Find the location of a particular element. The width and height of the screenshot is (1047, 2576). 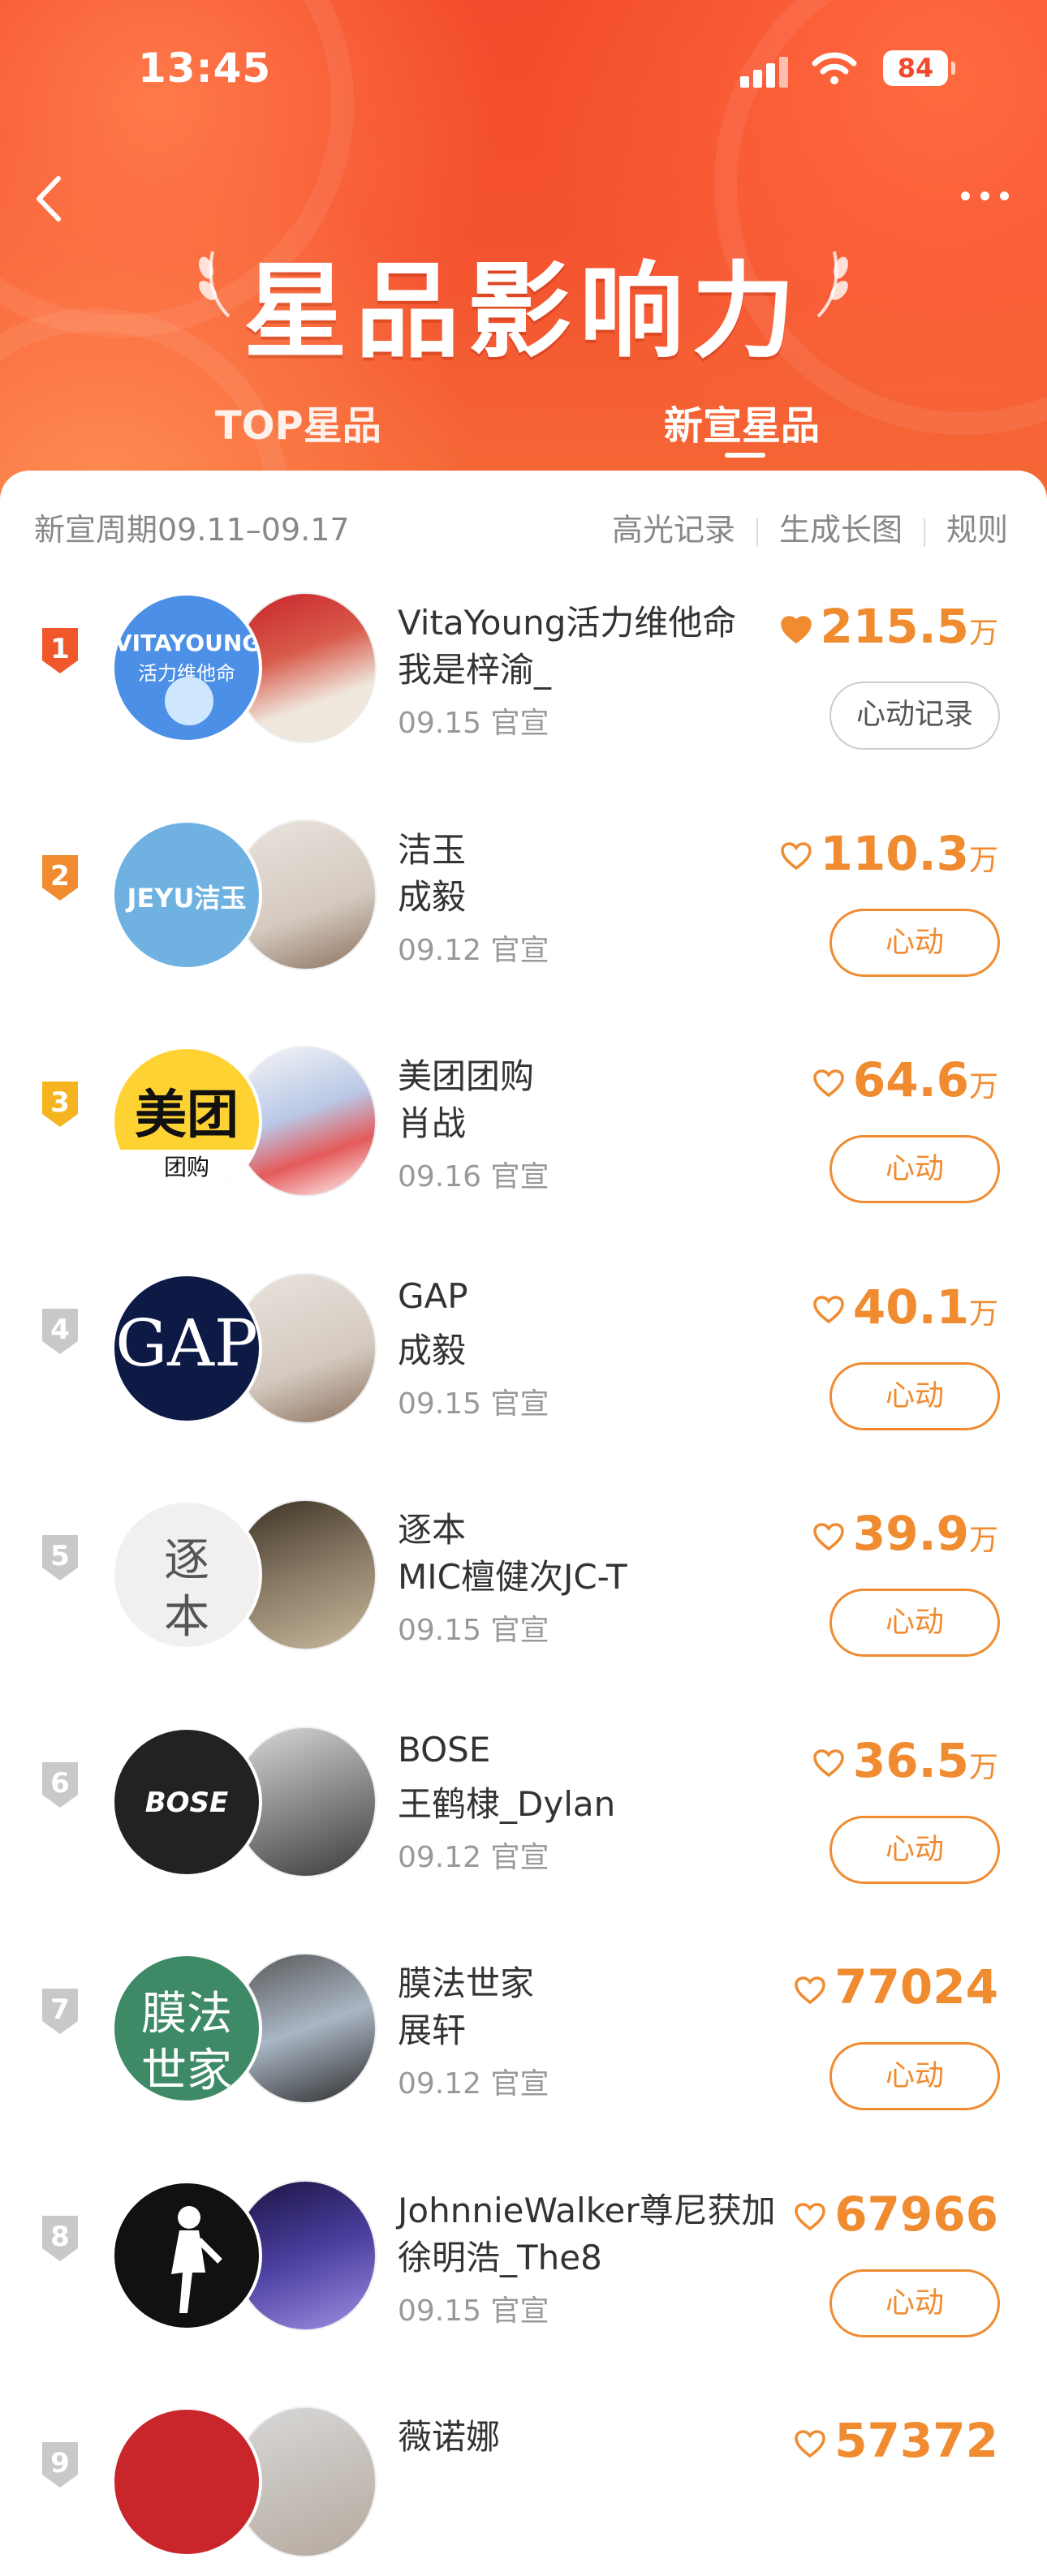

score-value: 40.1 is located at coordinates (910, 1307).